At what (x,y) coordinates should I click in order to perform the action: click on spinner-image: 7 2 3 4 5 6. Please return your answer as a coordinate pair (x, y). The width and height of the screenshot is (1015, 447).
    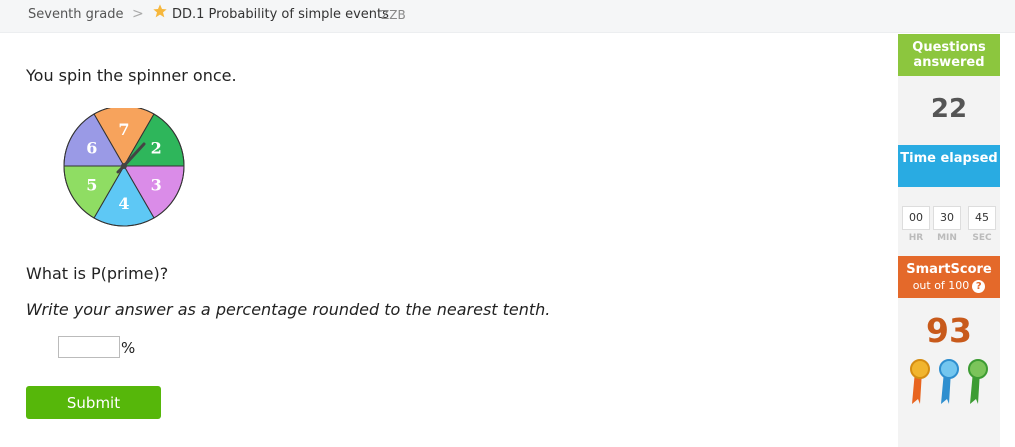
    Looking at the image, I should click on (124, 167).